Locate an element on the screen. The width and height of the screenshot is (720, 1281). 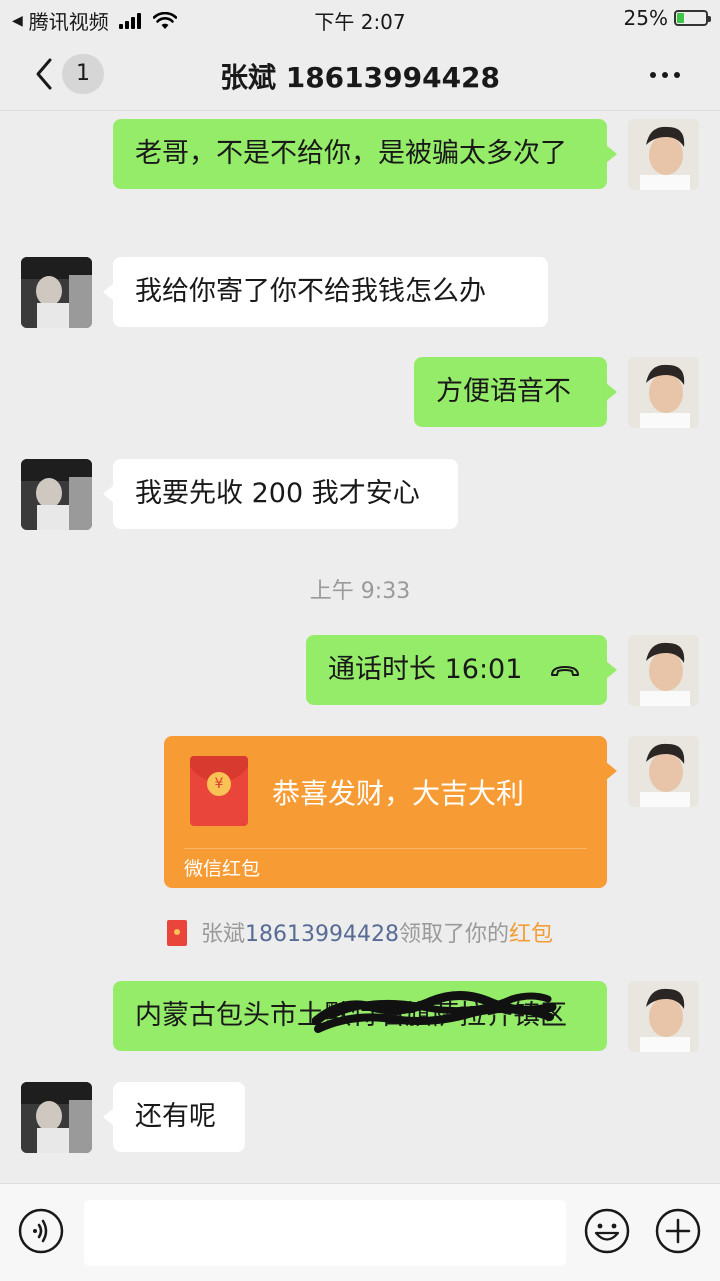
battery-icon is located at coordinates (692, 18).